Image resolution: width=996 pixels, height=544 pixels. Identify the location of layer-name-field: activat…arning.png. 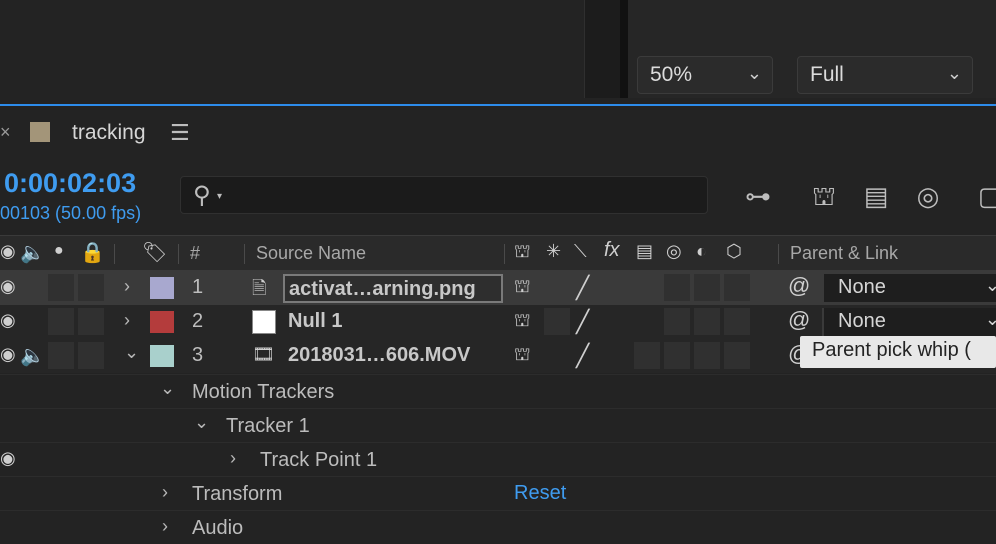
(393, 288).